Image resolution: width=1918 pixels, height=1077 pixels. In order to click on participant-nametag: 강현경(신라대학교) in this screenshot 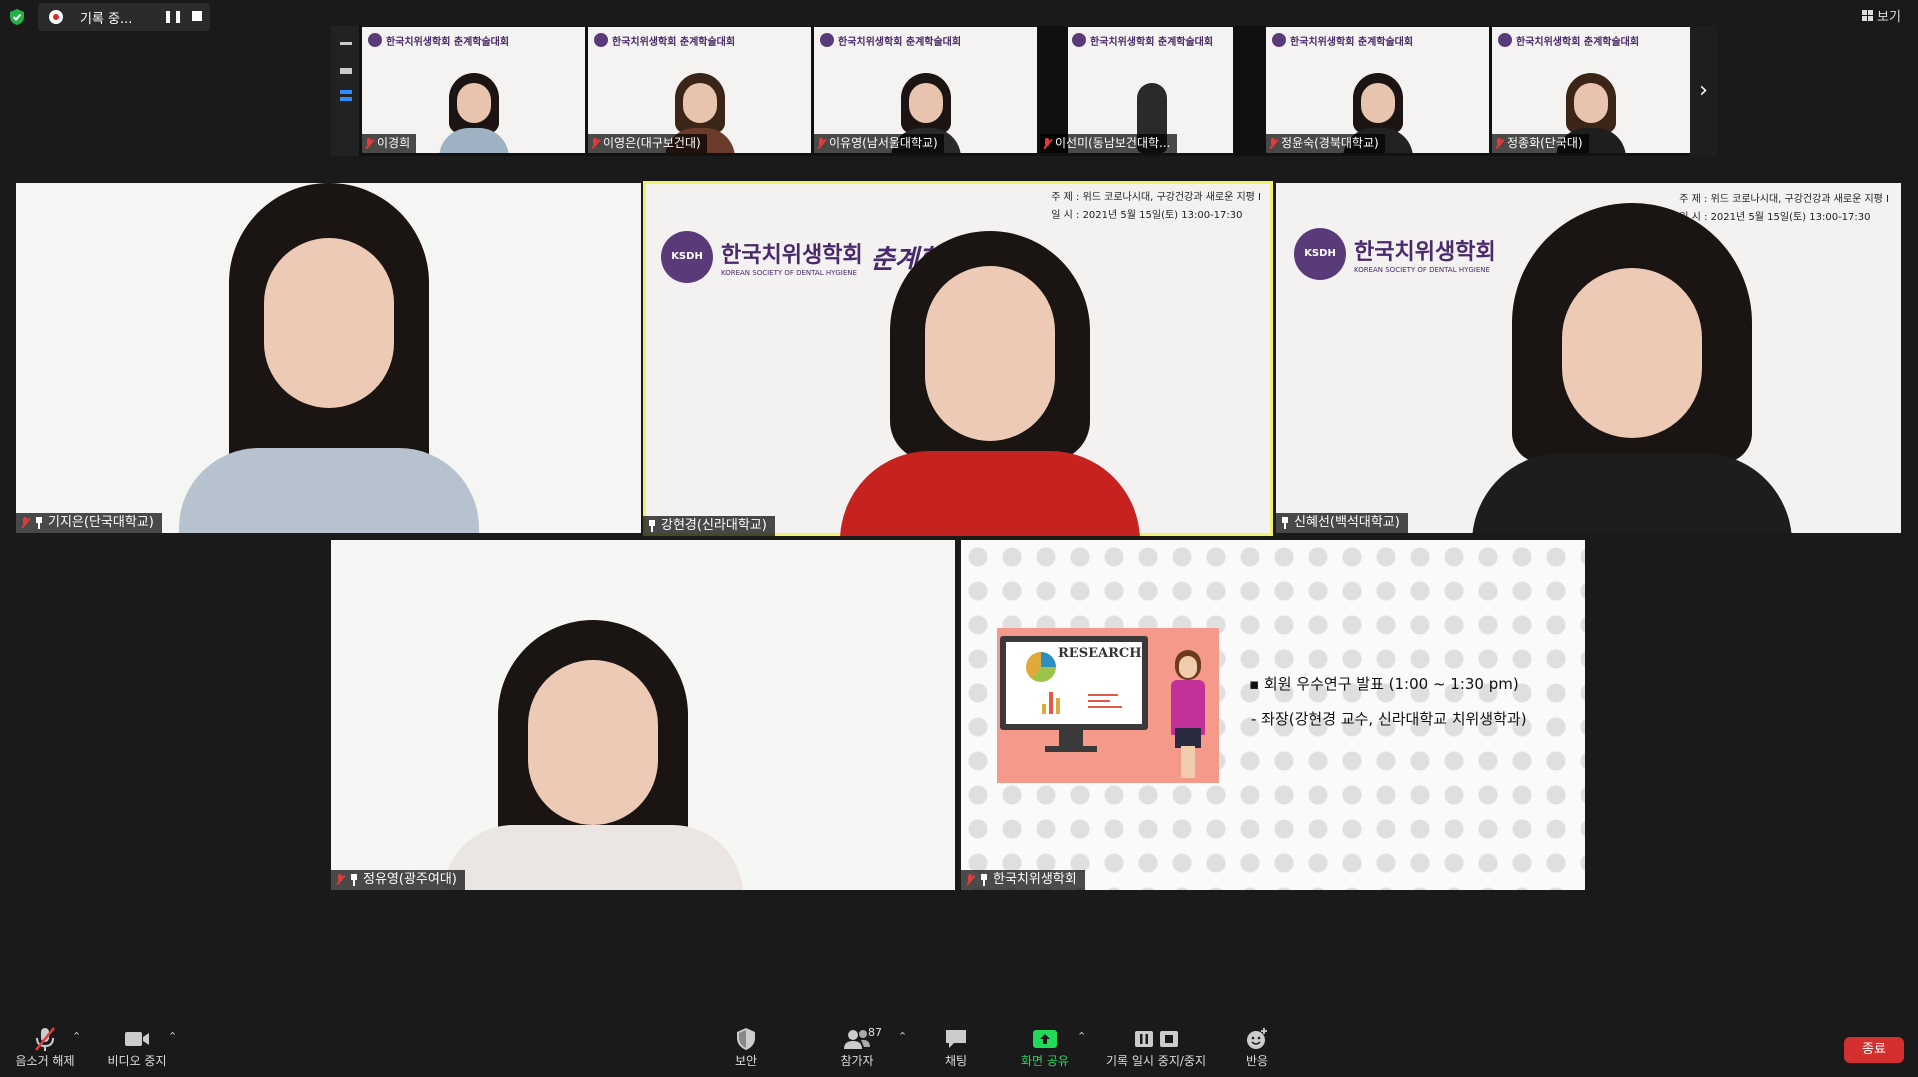, I will do `click(709, 526)`.